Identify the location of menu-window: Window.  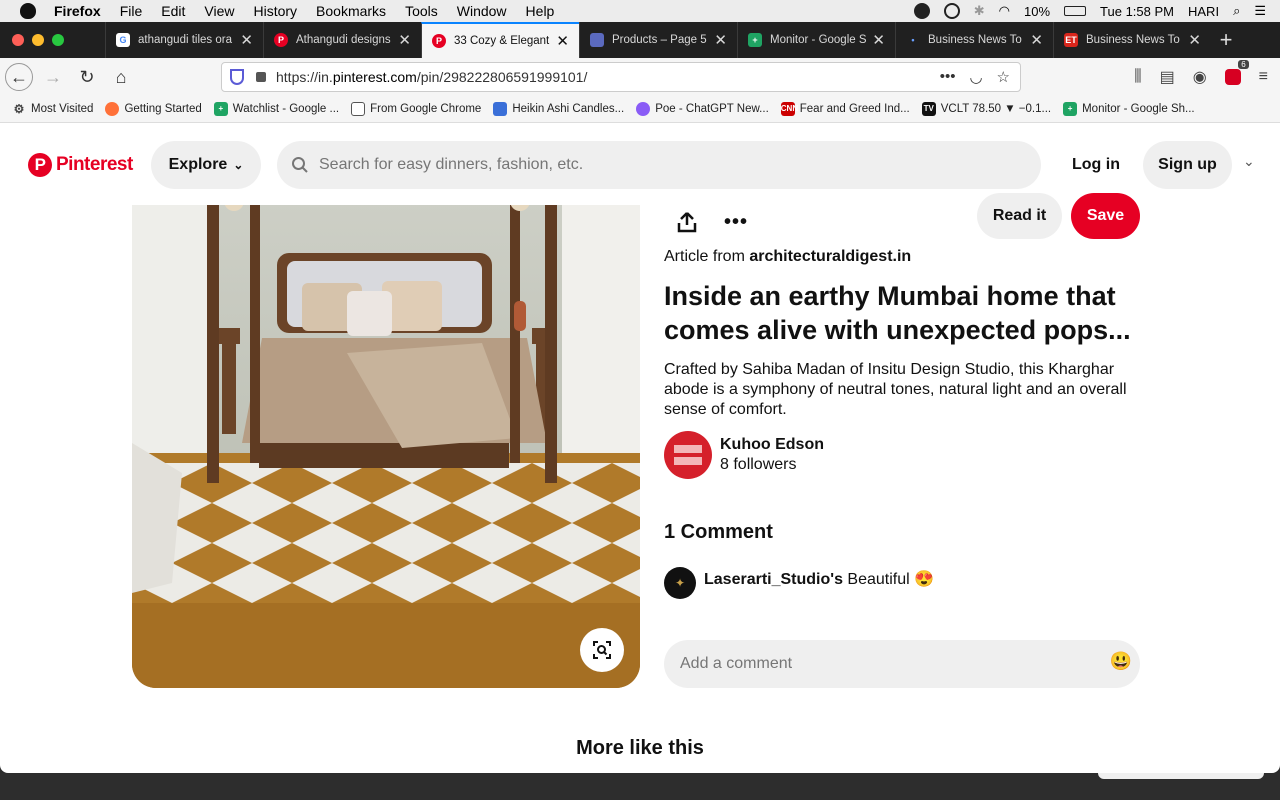
(482, 11).